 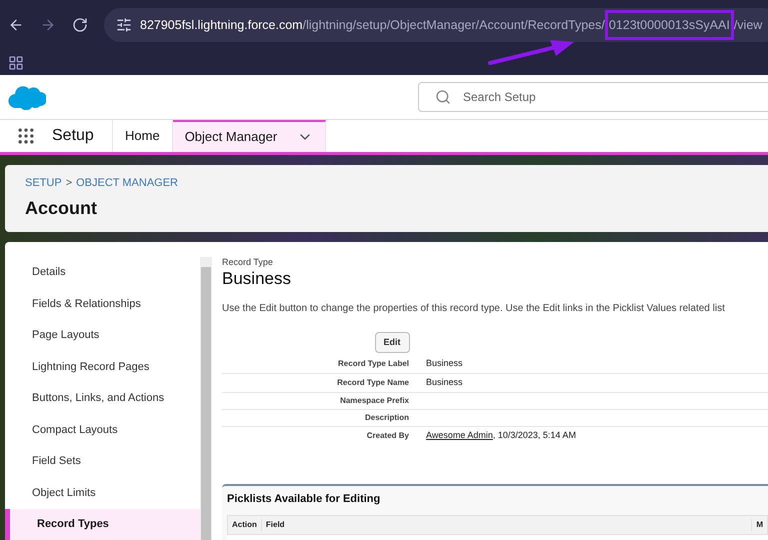 What do you see at coordinates (124, 25) in the screenshot?
I see `site-settings-icon` at bounding box center [124, 25].